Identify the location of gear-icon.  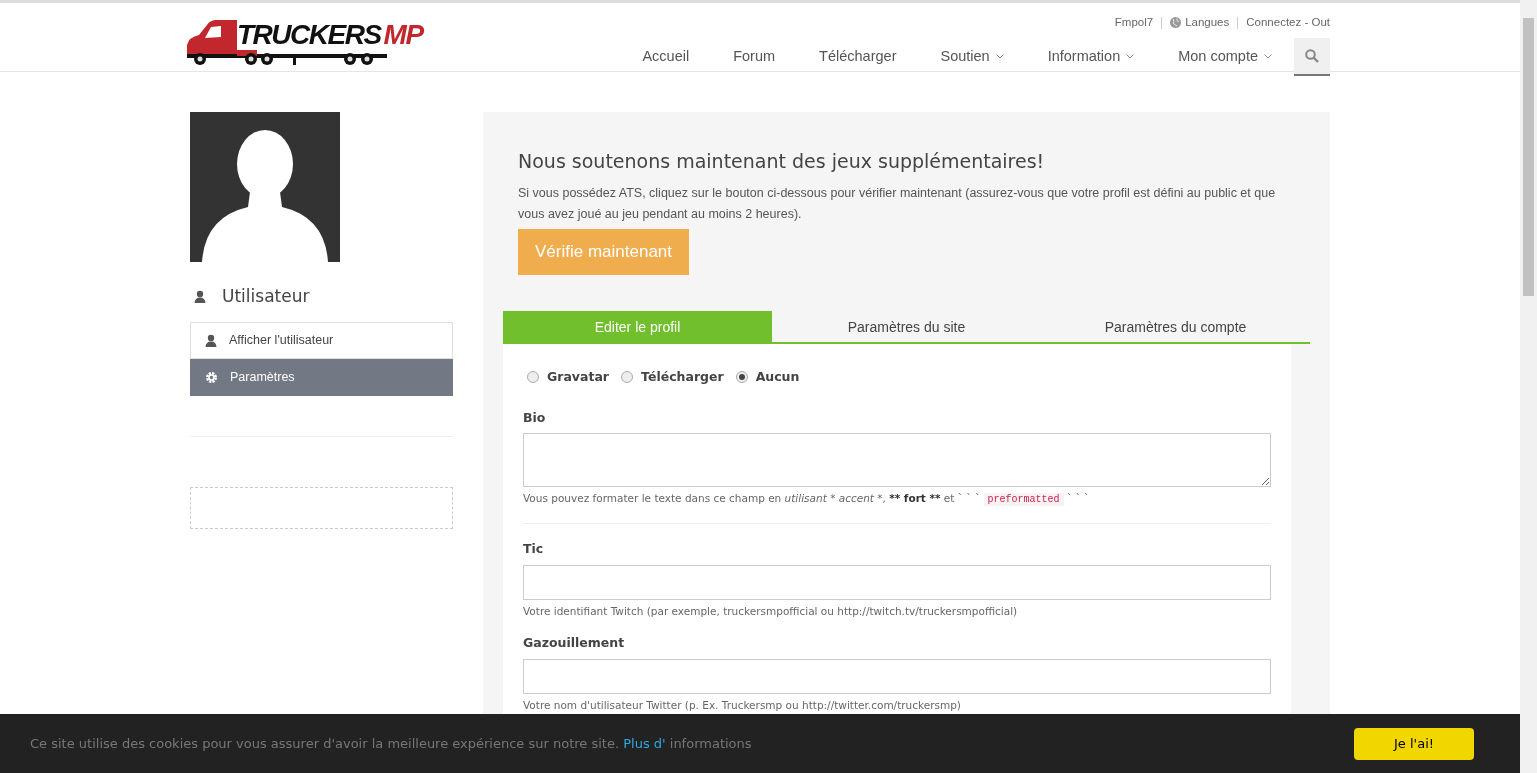
(211, 377).